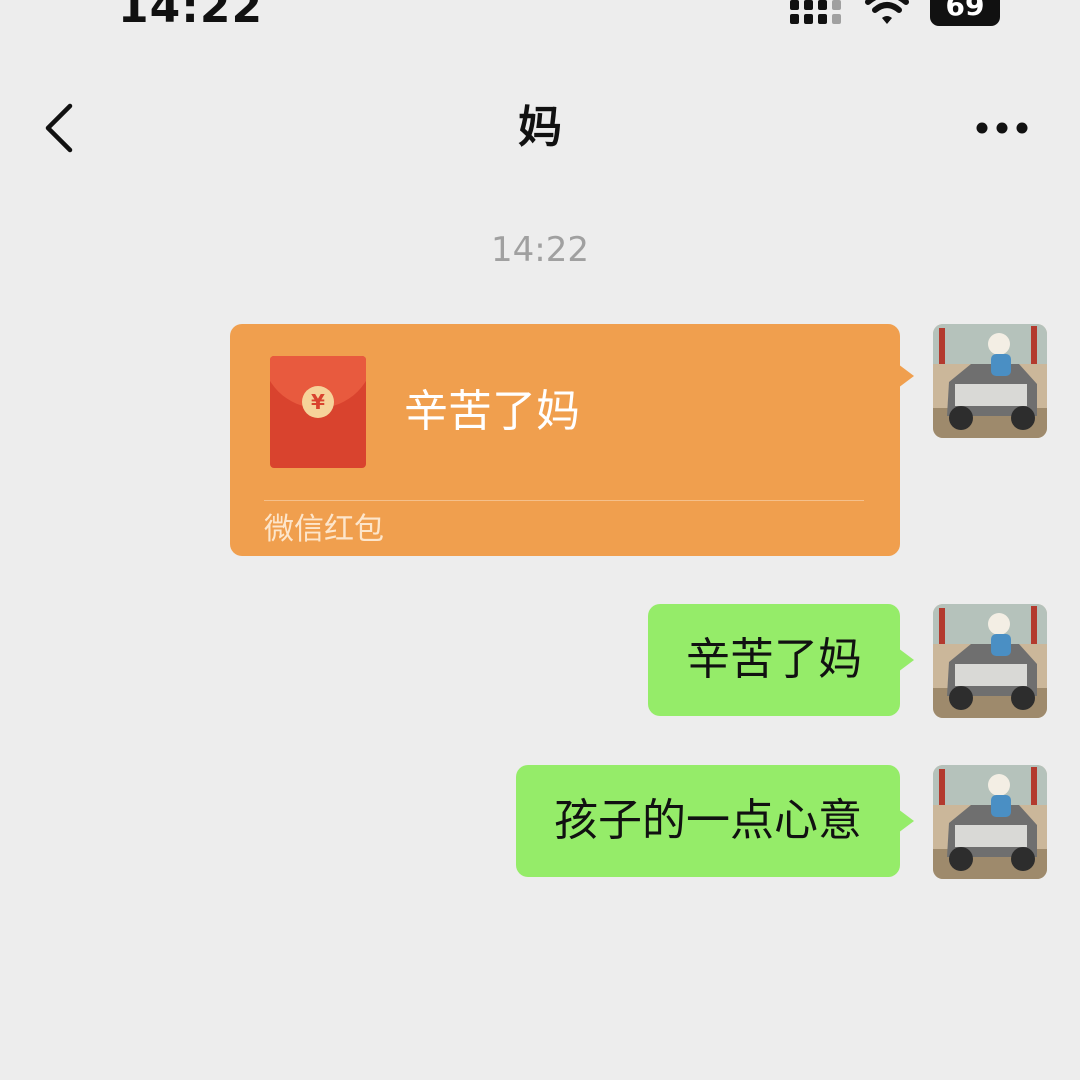 The width and height of the screenshot is (1080, 1080). What do you see at coordinates (191, 16) in the screenshot?
I see `status-time: 14:22` at bounding box center [191, 16].